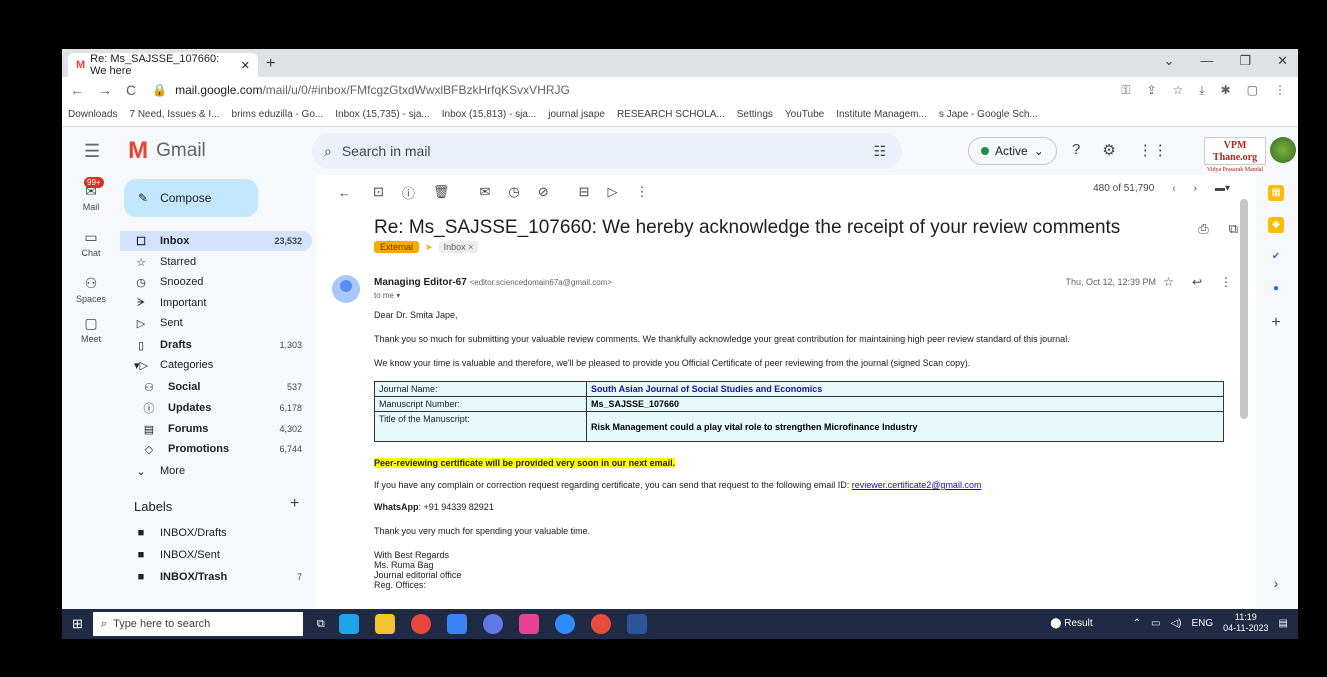 The width and height of the screenshot is (1327, 677). I want to click on new-tab-icon: +, so click(270, 64).